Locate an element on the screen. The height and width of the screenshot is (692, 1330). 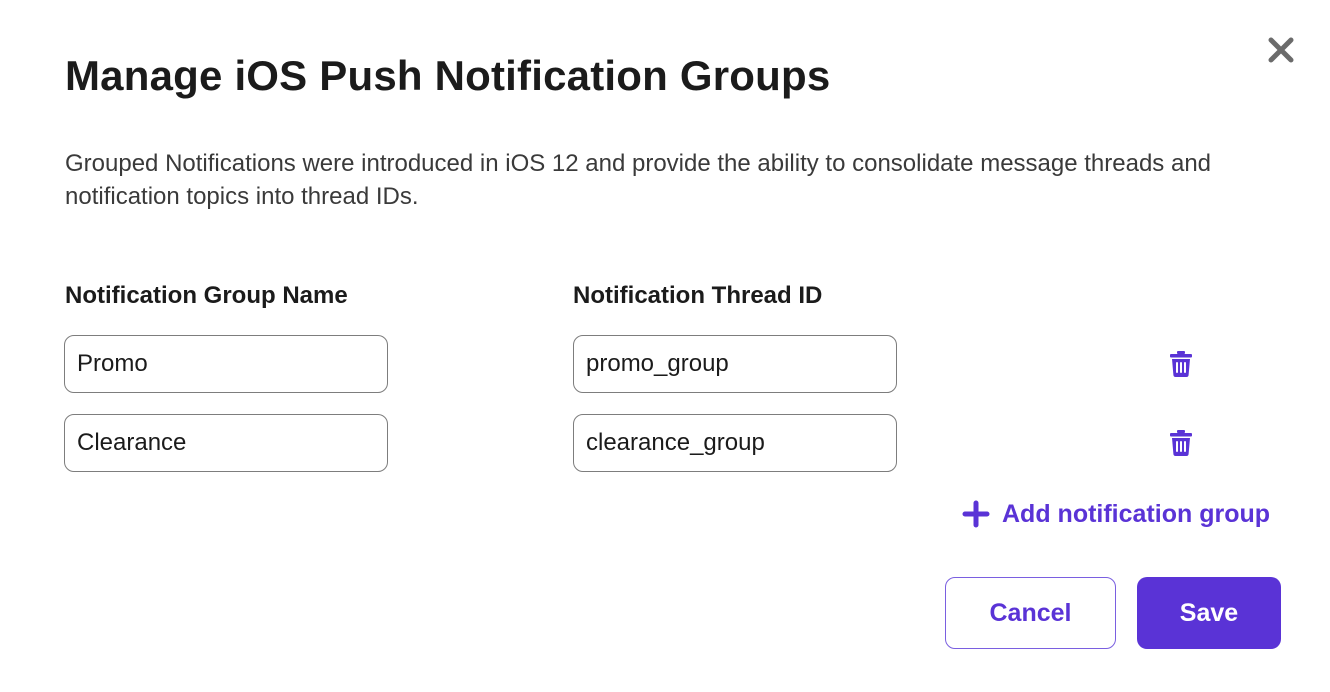
column-header-group-name: Notification Group Name is located at coordinates (206, 295).